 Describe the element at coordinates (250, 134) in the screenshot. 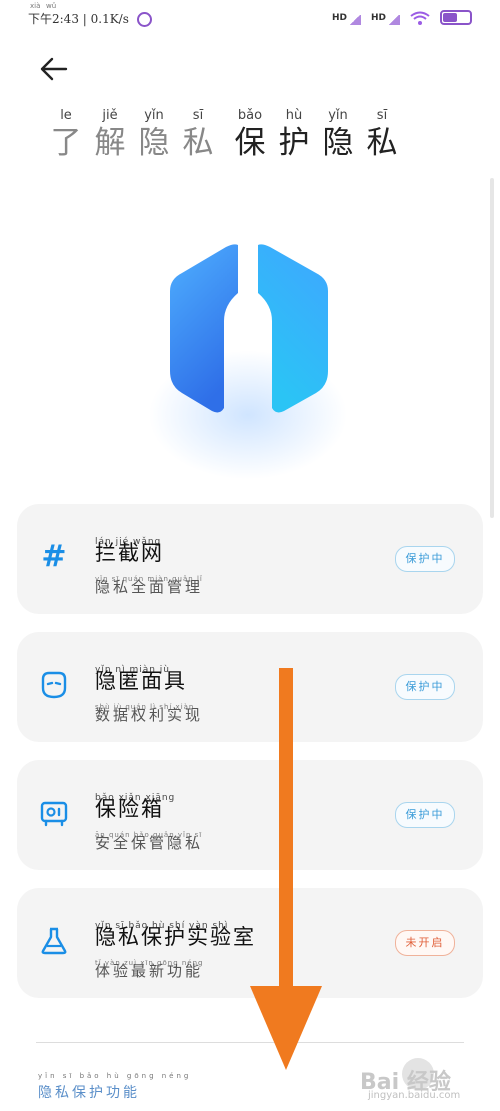

I see `title-char: bǎo 保` at that location.